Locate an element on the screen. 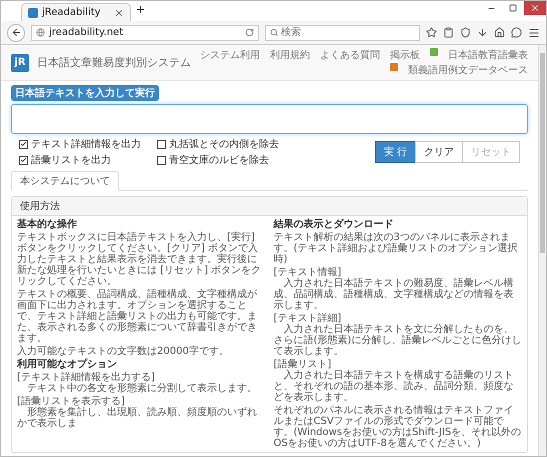 This screenshot has height=457, width=547. home-icon is located at coordinates (499, 32).